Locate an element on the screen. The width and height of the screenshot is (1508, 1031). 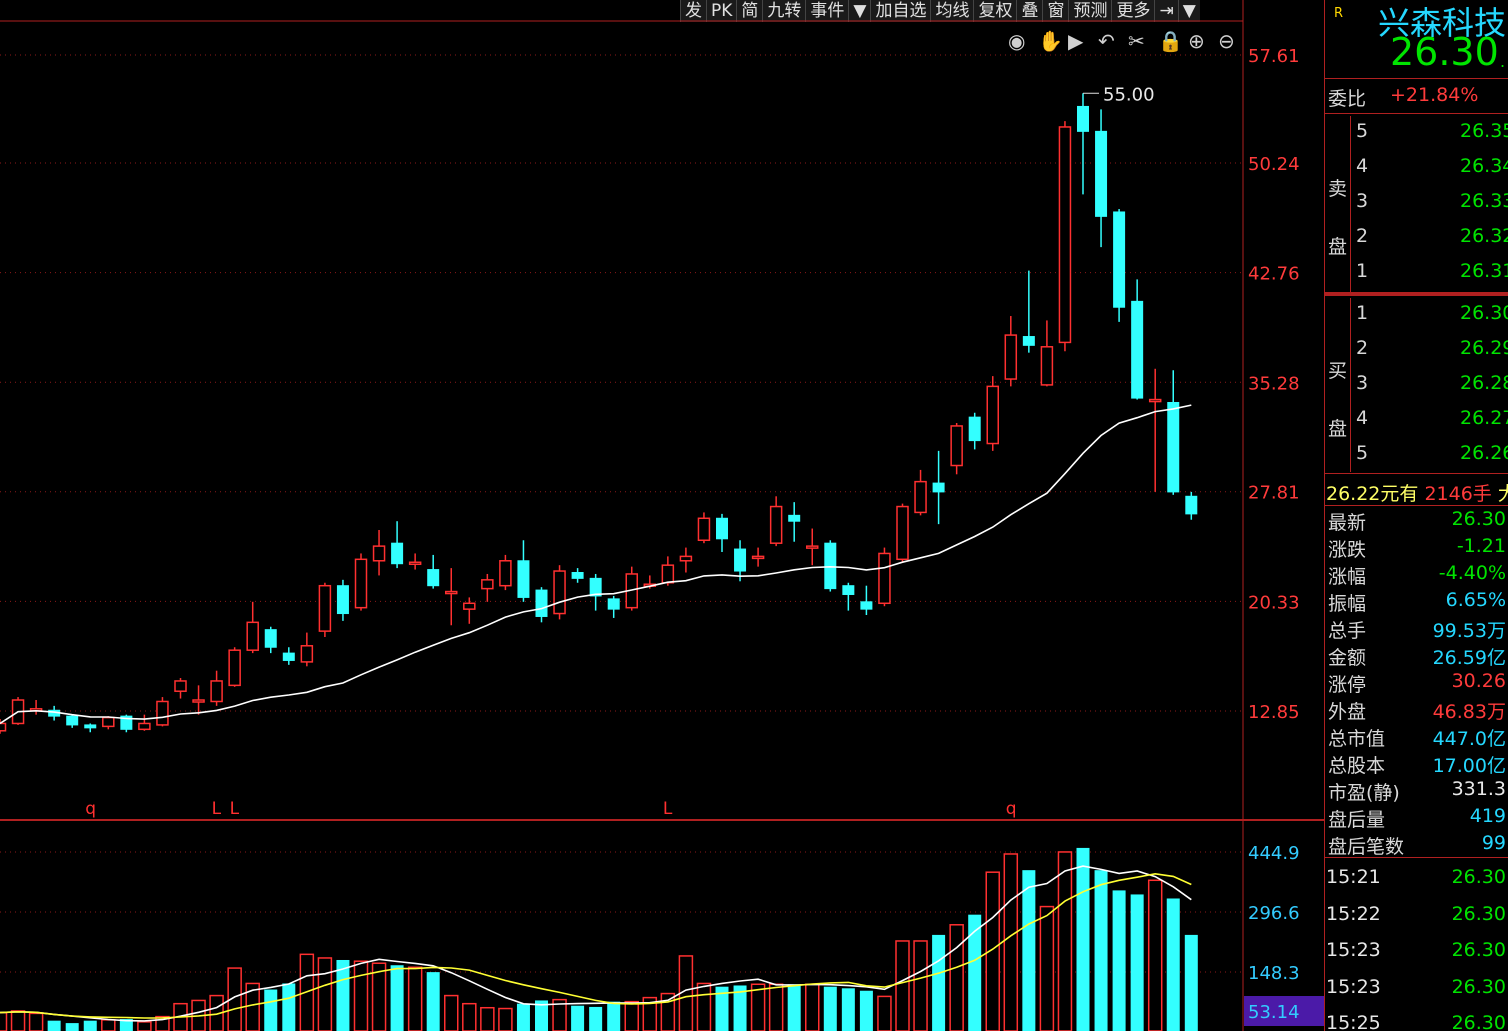
eye-icon: ◉ is located at coordinates (1016, 41).